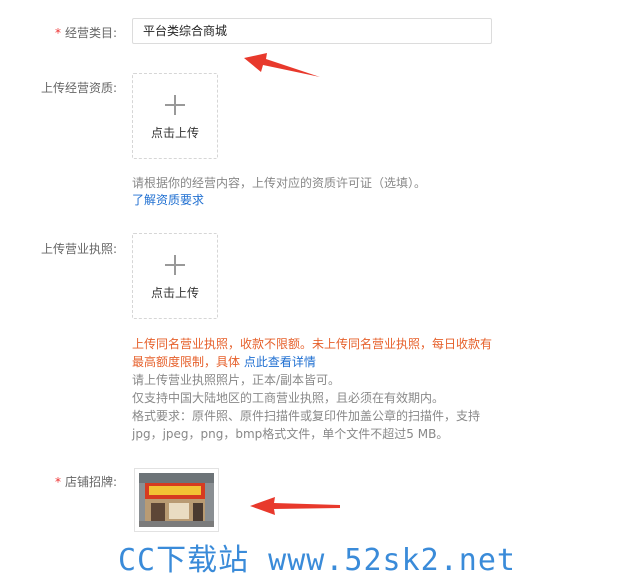 The image size is (623, 579). I want to click on license-label: 上传营业执照:, so click(78, 249).